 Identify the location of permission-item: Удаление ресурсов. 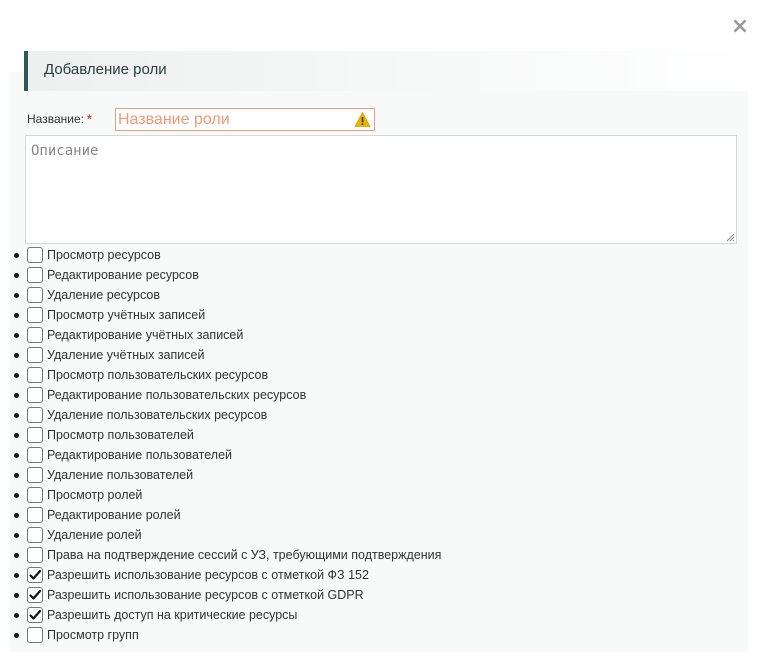
(350, 295).